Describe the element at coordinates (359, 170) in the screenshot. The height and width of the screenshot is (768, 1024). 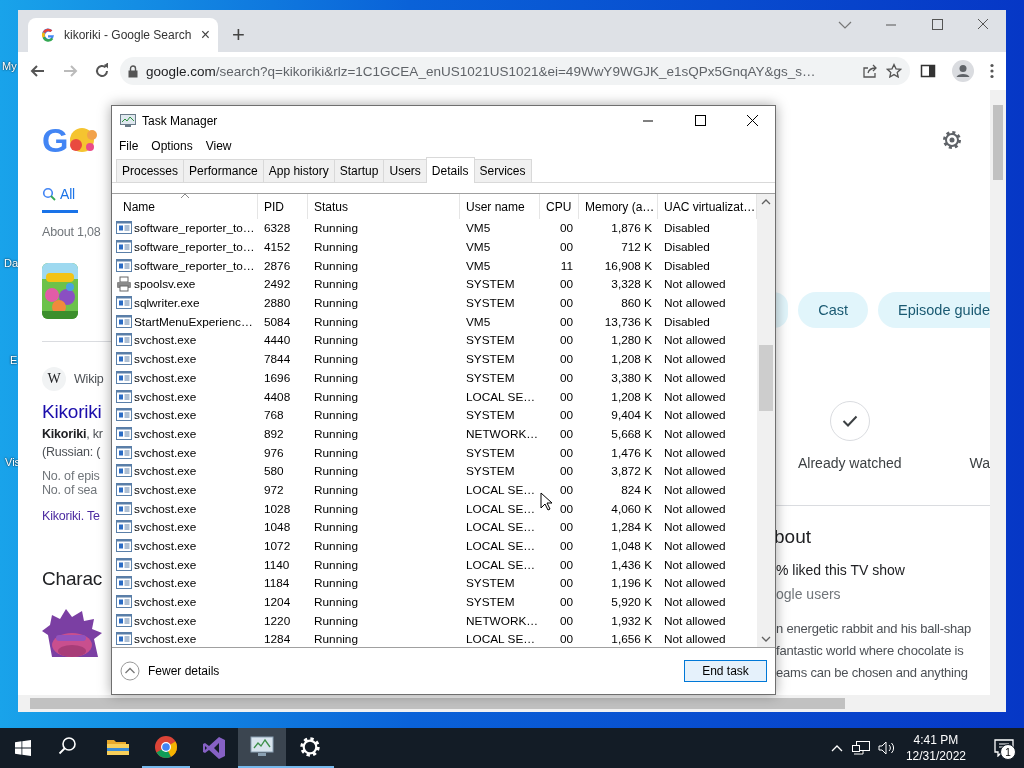
I see `tab: Startup` at that location.